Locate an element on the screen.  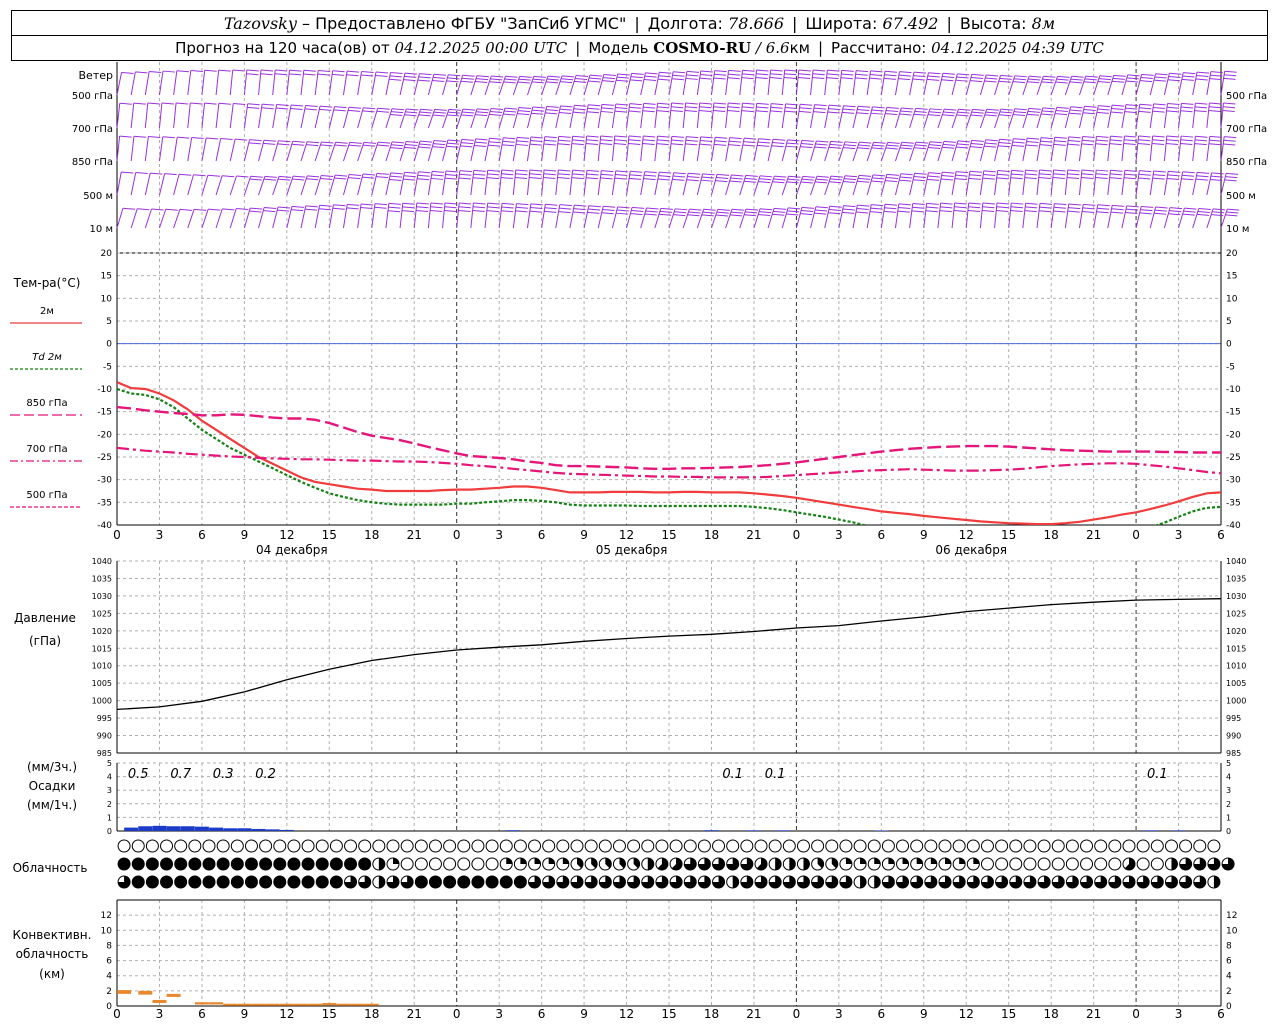
precip-bar is located at coordinates (272, 830).